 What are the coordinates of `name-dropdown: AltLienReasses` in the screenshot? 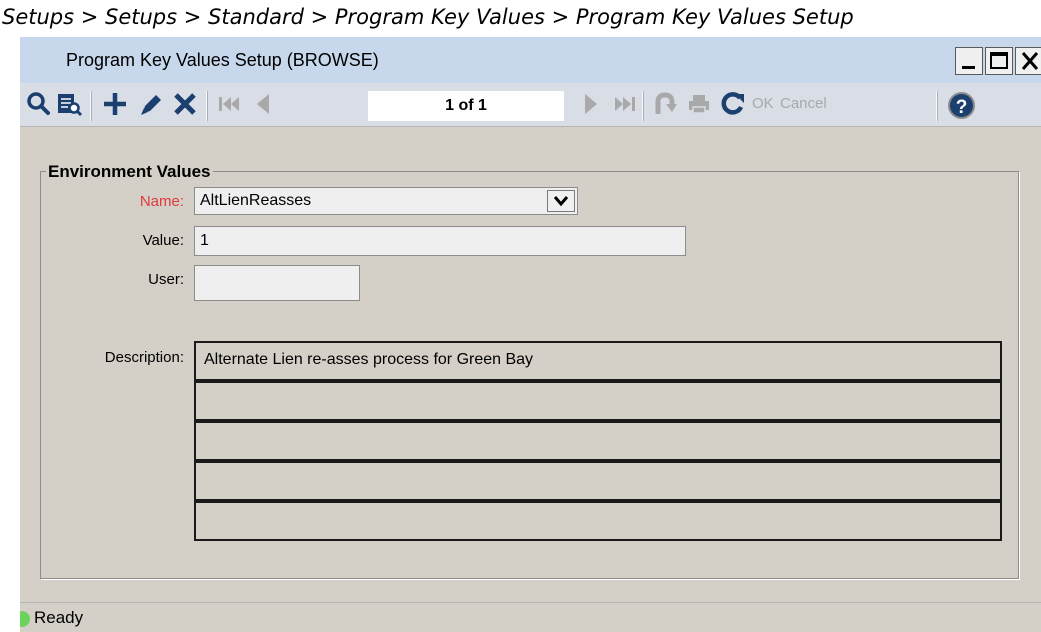 It's located at (386, 201).